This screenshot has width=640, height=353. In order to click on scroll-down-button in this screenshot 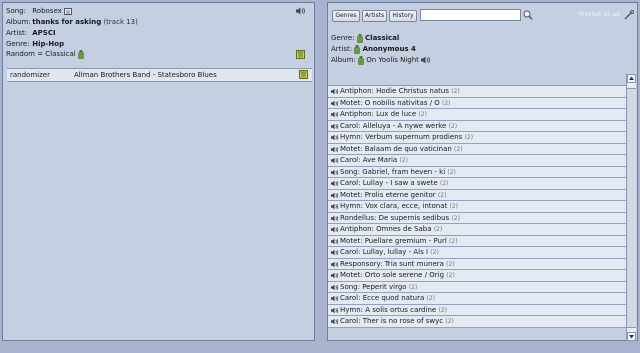, I will do `click(631, 336)`.